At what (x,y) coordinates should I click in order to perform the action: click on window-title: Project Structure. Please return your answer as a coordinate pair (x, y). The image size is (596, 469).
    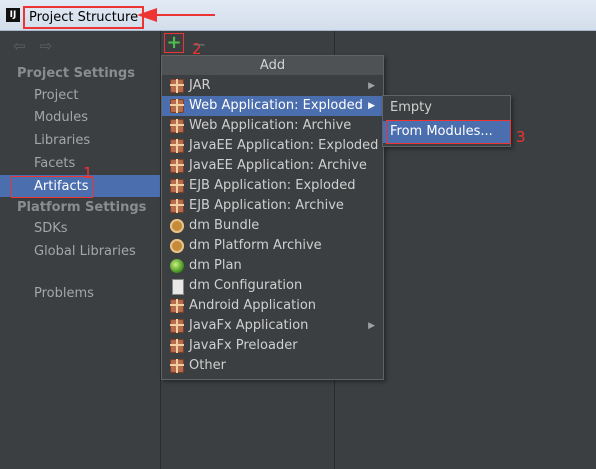
    Looking at the image, I should click on (84, 17).